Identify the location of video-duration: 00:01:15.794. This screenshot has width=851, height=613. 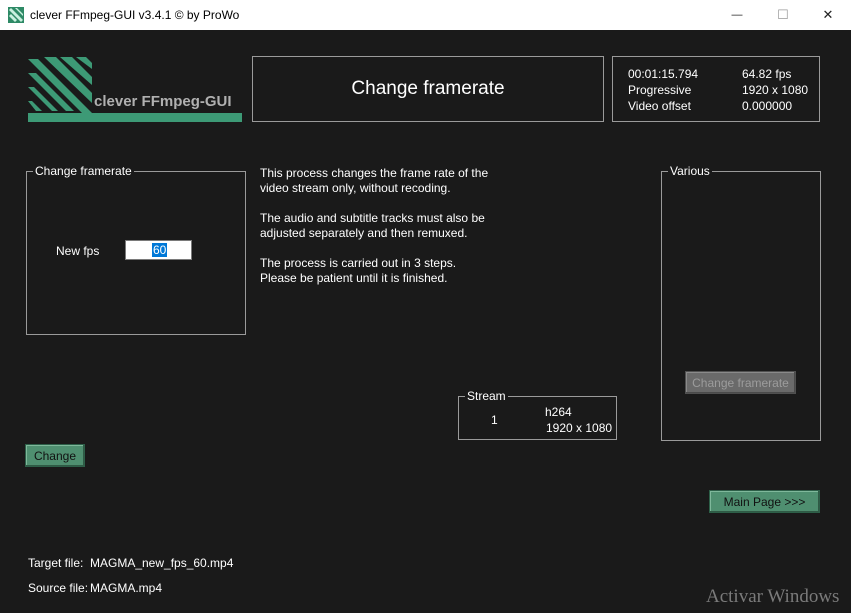
(663, 74).